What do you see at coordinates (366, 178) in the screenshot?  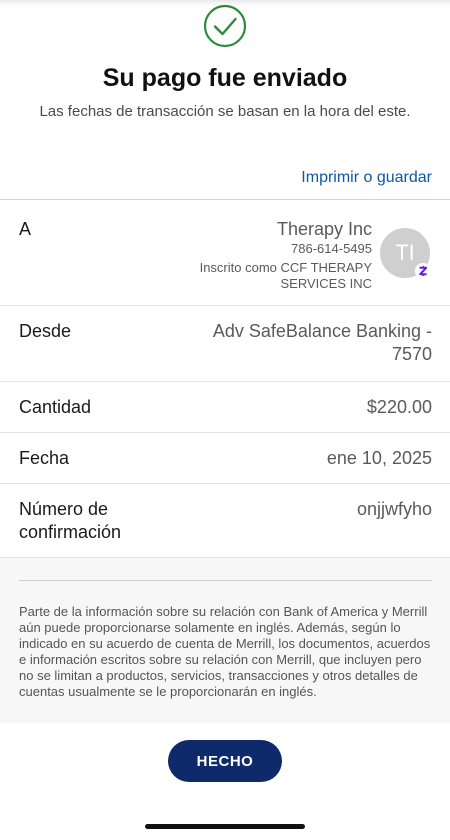 I see `print-or-save-link: Imprimir o guardar` at bounding box center [366, 178].